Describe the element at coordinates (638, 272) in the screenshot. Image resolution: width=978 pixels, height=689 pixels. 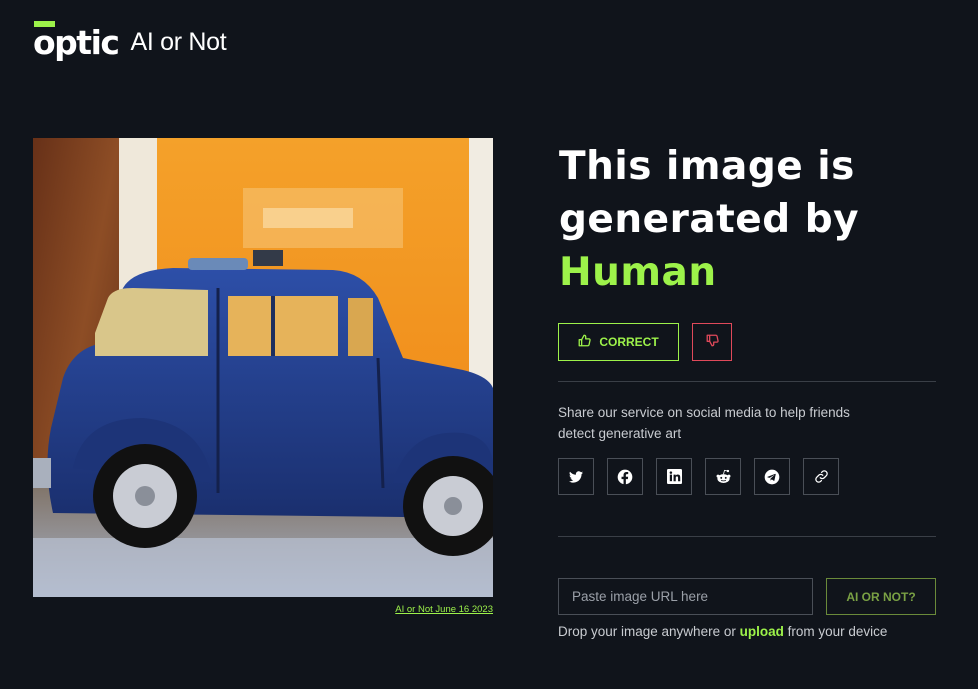
I see `result-verdict: Human` at that location.